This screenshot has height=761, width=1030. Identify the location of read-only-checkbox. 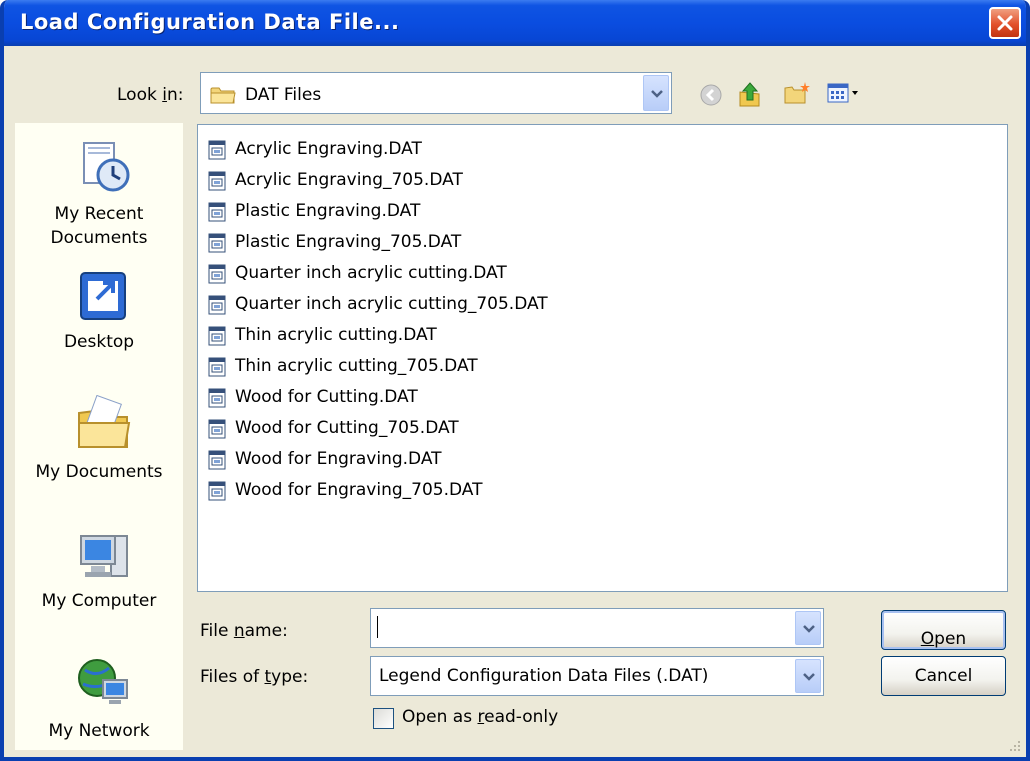
(383, 718).